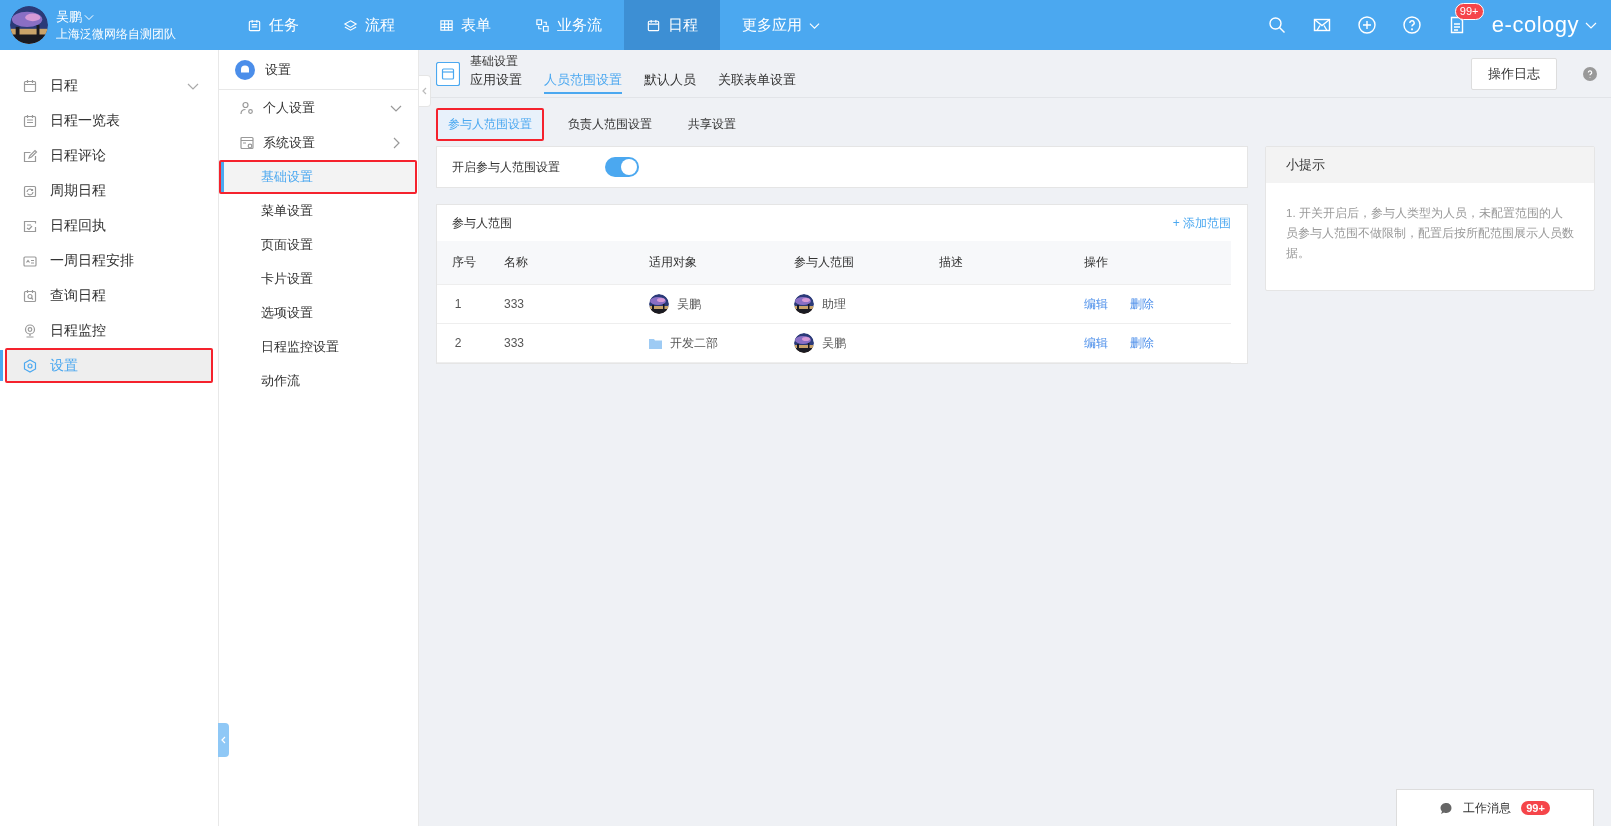 This screenshot has height=826, width=1611. I want to click on message-label: 工作消息, so click(1487, 808).